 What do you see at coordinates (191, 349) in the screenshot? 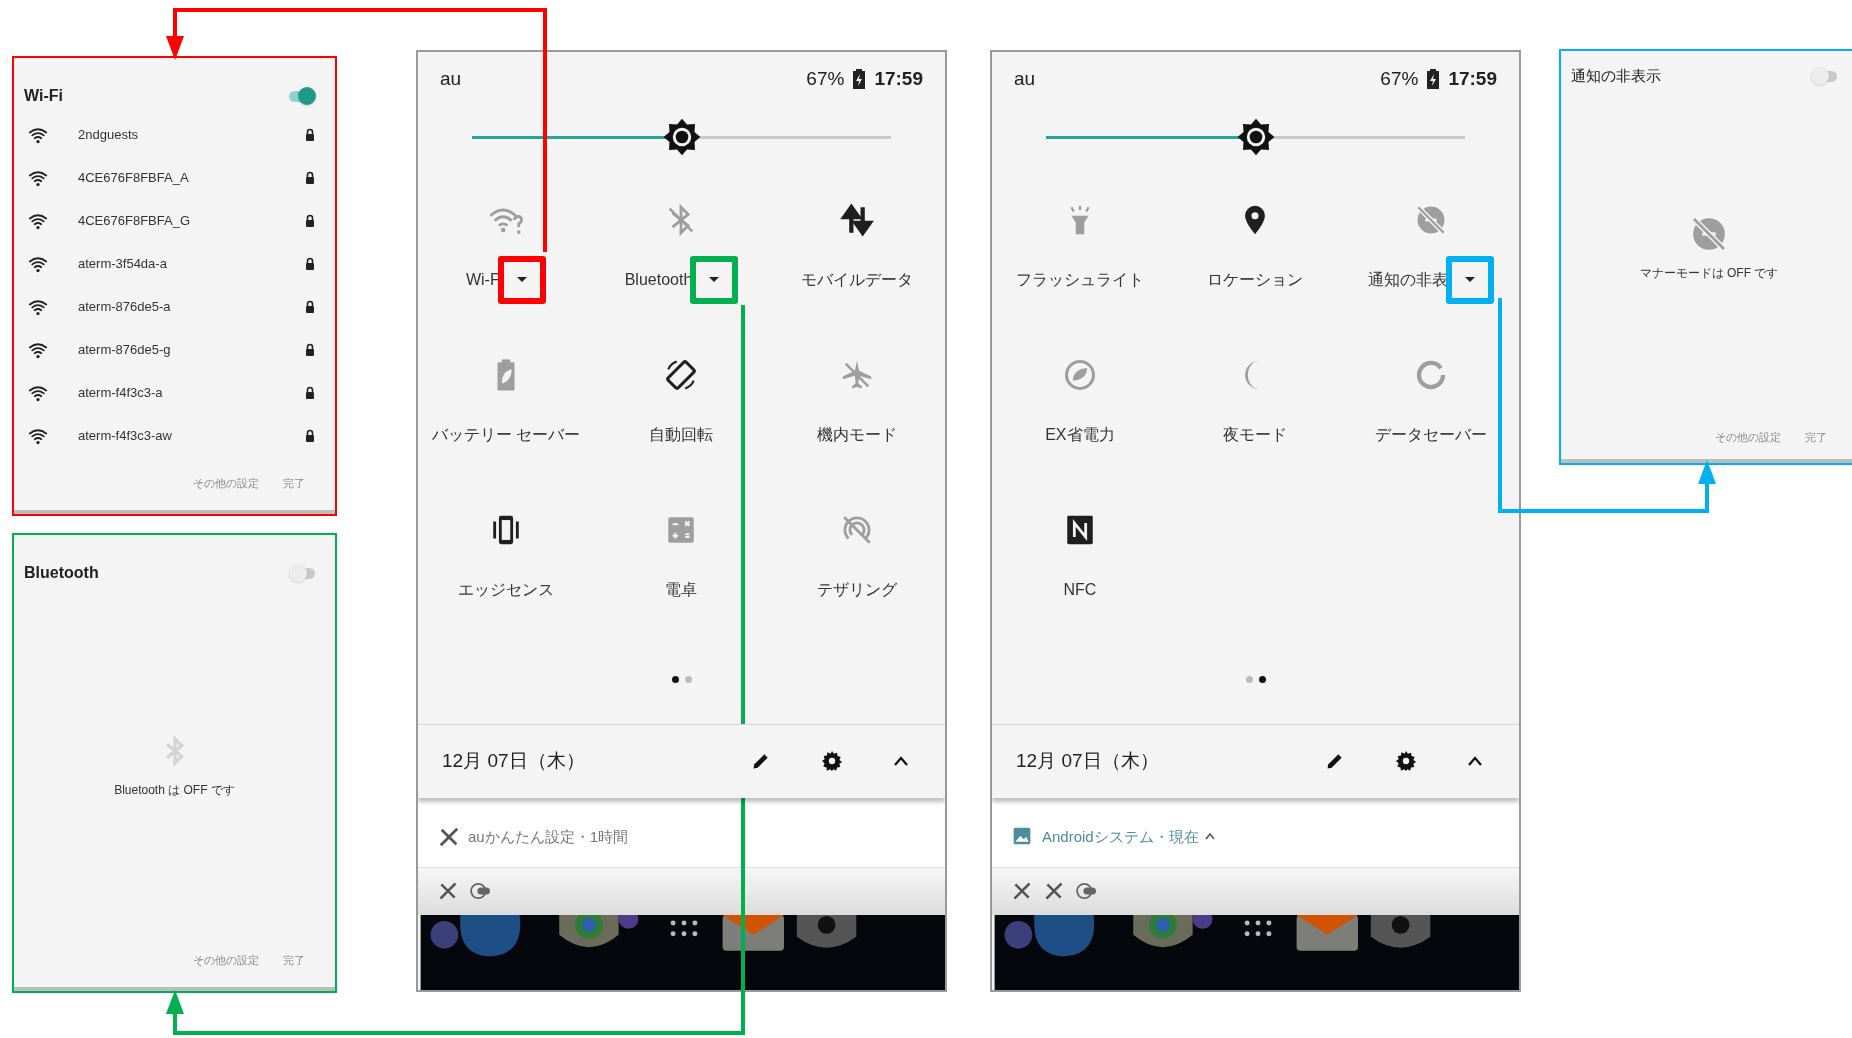
I see `network-name: aterm-876de5-g` at bounding box center [191, 349].